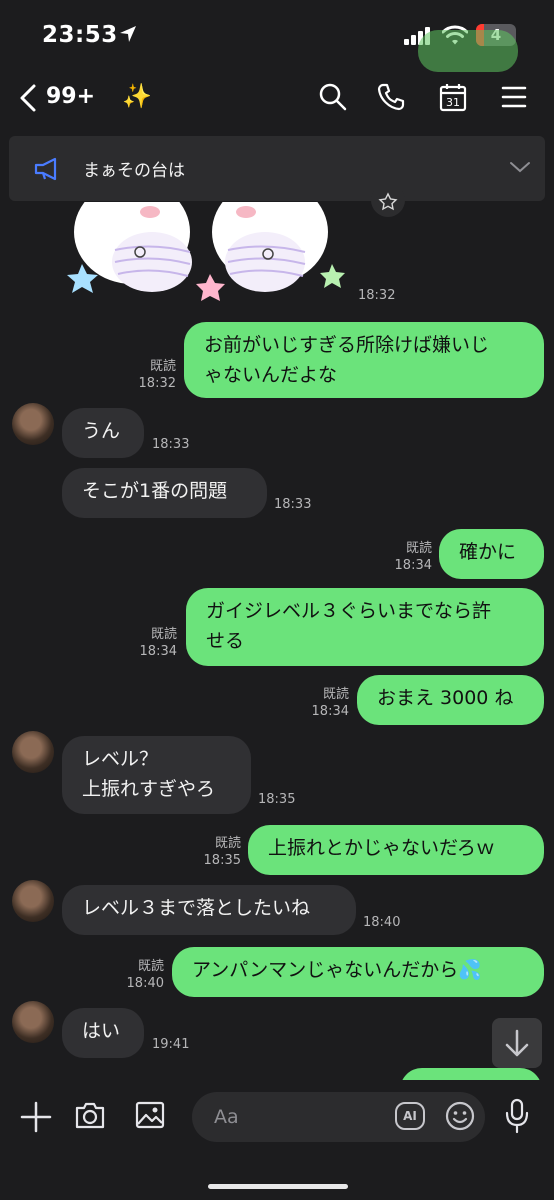 Image resolution: width=554 pixels, height=1200 pixels. I want to click on image-icon, so click(150, 1115).